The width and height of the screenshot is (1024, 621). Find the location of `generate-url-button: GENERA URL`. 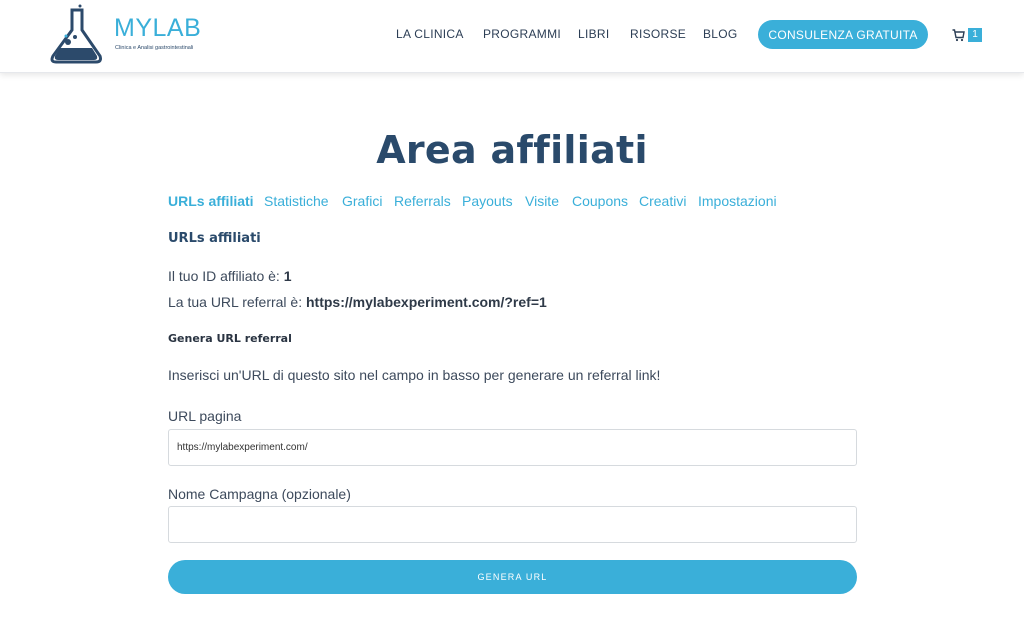

generate-url-button: GENERA URL is located at coordinates (512, 577).